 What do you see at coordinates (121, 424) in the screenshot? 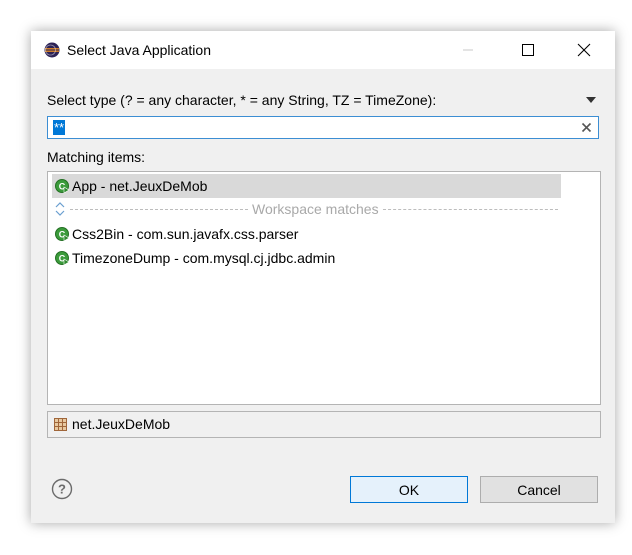
I see `package-name: net.JeuxDeMob` at bounding box center [121, 424].